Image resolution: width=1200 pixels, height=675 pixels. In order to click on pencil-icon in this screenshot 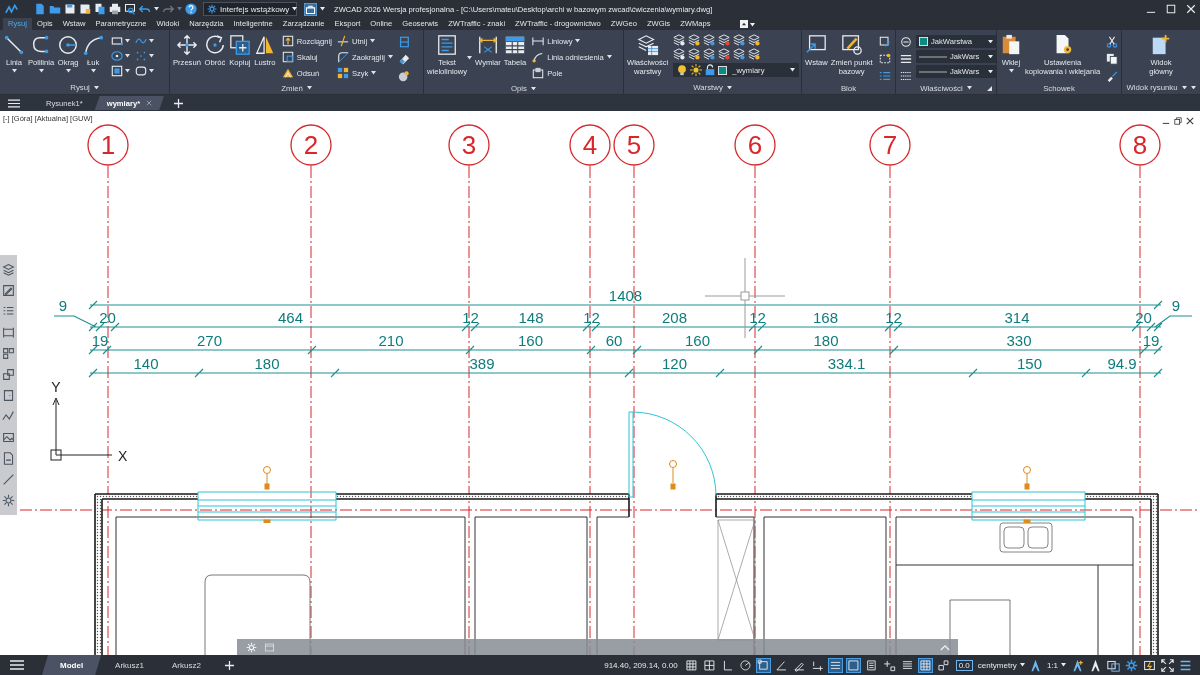, I will do `click(8, 290)`.